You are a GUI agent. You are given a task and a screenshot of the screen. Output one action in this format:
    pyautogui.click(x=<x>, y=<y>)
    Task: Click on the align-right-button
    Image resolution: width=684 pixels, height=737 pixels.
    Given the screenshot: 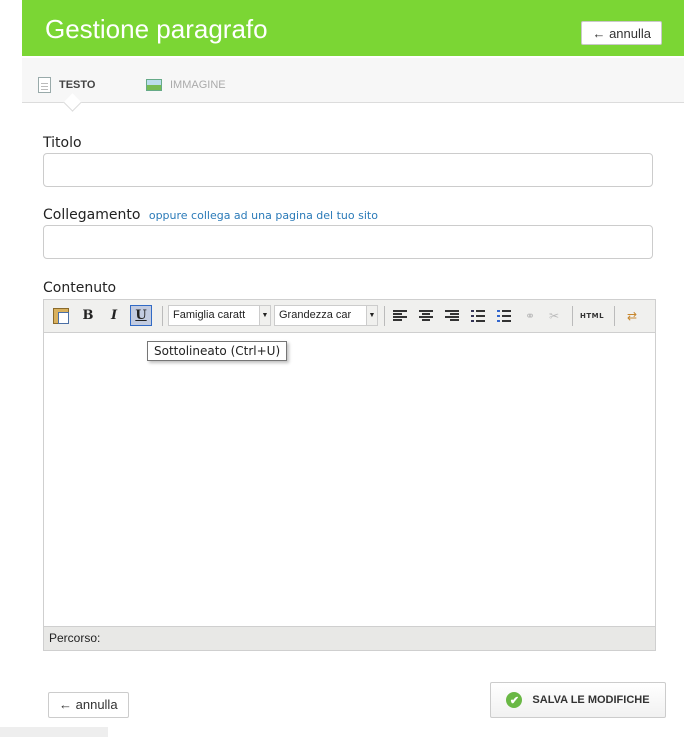 What is the action you would take?
    pyautogui.click(x=452, y=315)
    